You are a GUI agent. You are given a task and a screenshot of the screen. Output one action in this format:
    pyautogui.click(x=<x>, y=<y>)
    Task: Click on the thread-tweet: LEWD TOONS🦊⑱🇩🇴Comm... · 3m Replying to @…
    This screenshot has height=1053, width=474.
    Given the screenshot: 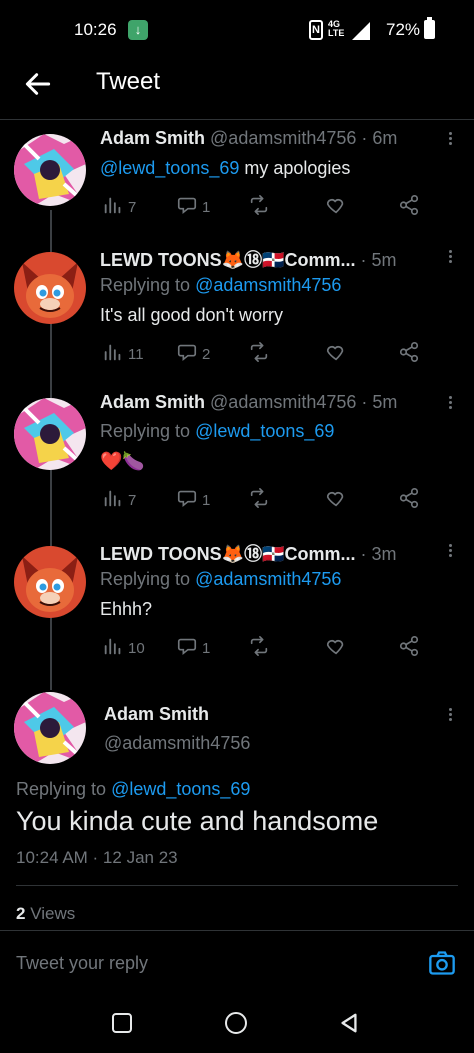 What is the action you would take?
    pyautogui.click(x=237, y=610)
    